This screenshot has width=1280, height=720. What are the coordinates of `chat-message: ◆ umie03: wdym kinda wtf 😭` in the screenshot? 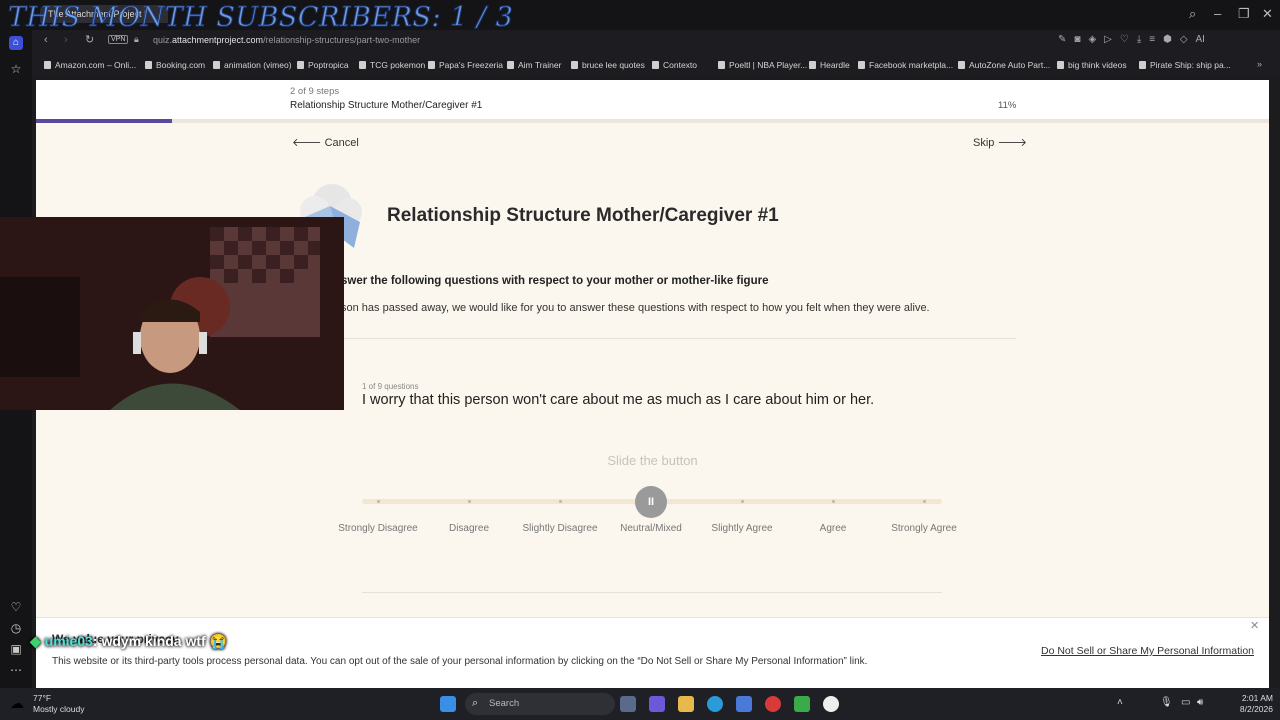 It's located at (128, 641).